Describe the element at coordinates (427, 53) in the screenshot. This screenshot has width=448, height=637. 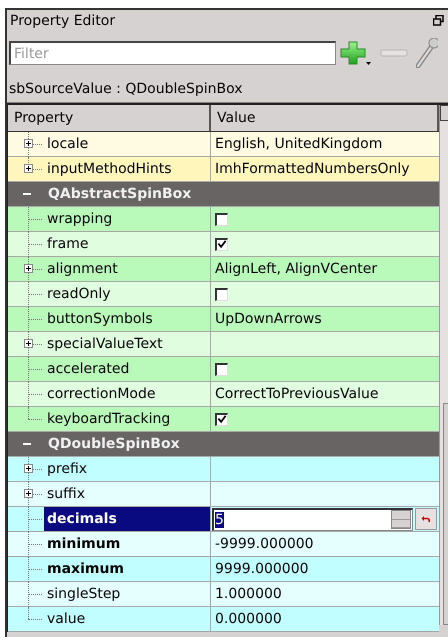
I see `wrench-icon` at that location.